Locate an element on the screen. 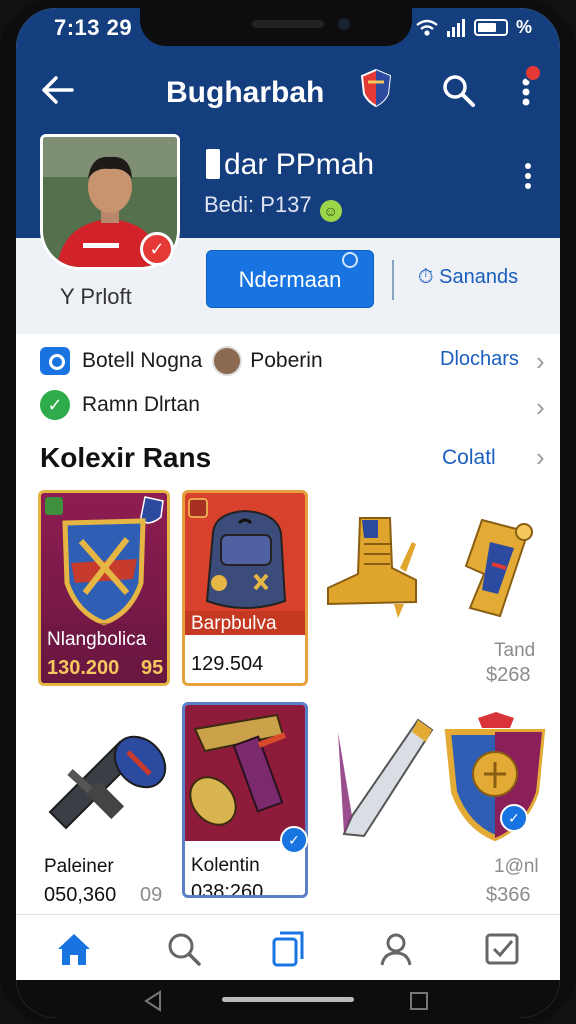 This screenshot has height=1024, width=576. back-triangle-icon is located at coordinates (153, 1001).